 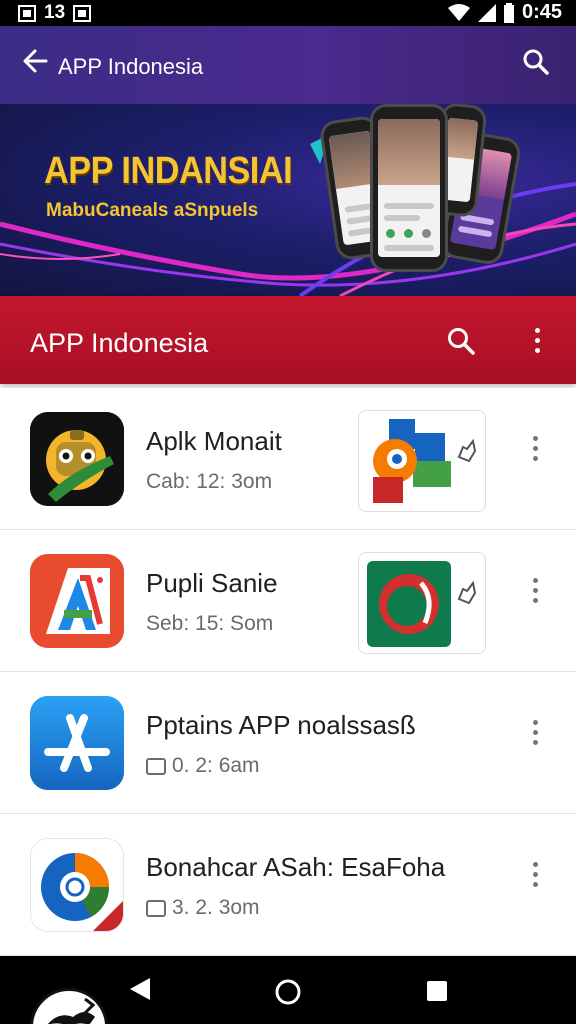 What do you see at coordinates (210, 623) in the screenshot?
I see `app-meta: Seb: 15: Som` at bounding box center [210, 623].